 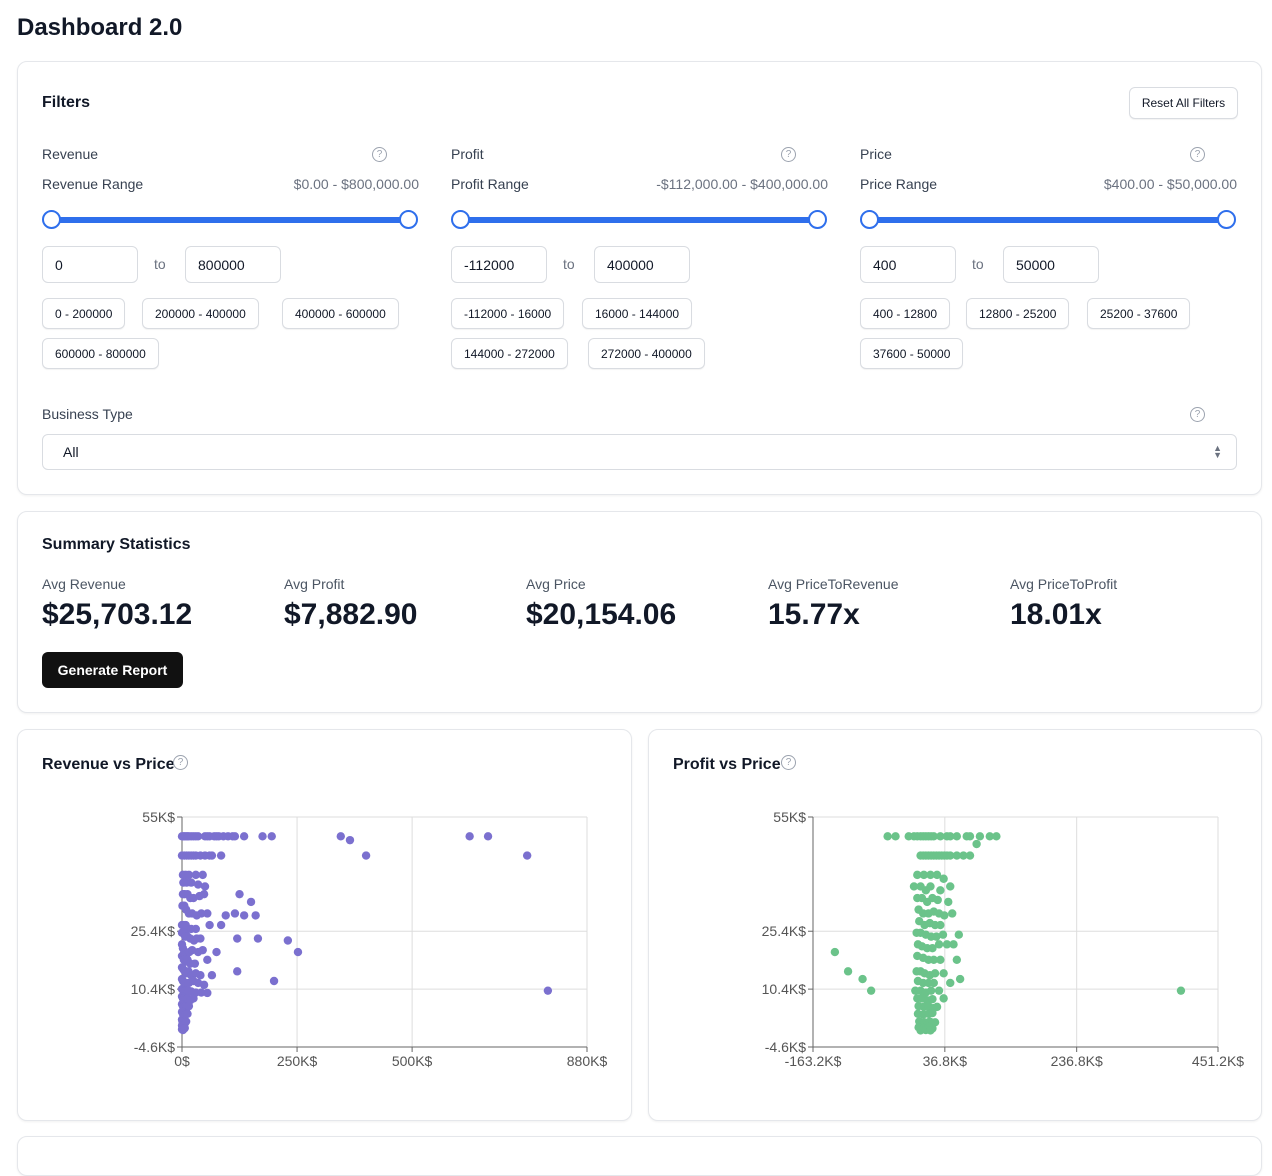 I want to click on x-tick-label: 250K$, so click(x=297, y=1061).